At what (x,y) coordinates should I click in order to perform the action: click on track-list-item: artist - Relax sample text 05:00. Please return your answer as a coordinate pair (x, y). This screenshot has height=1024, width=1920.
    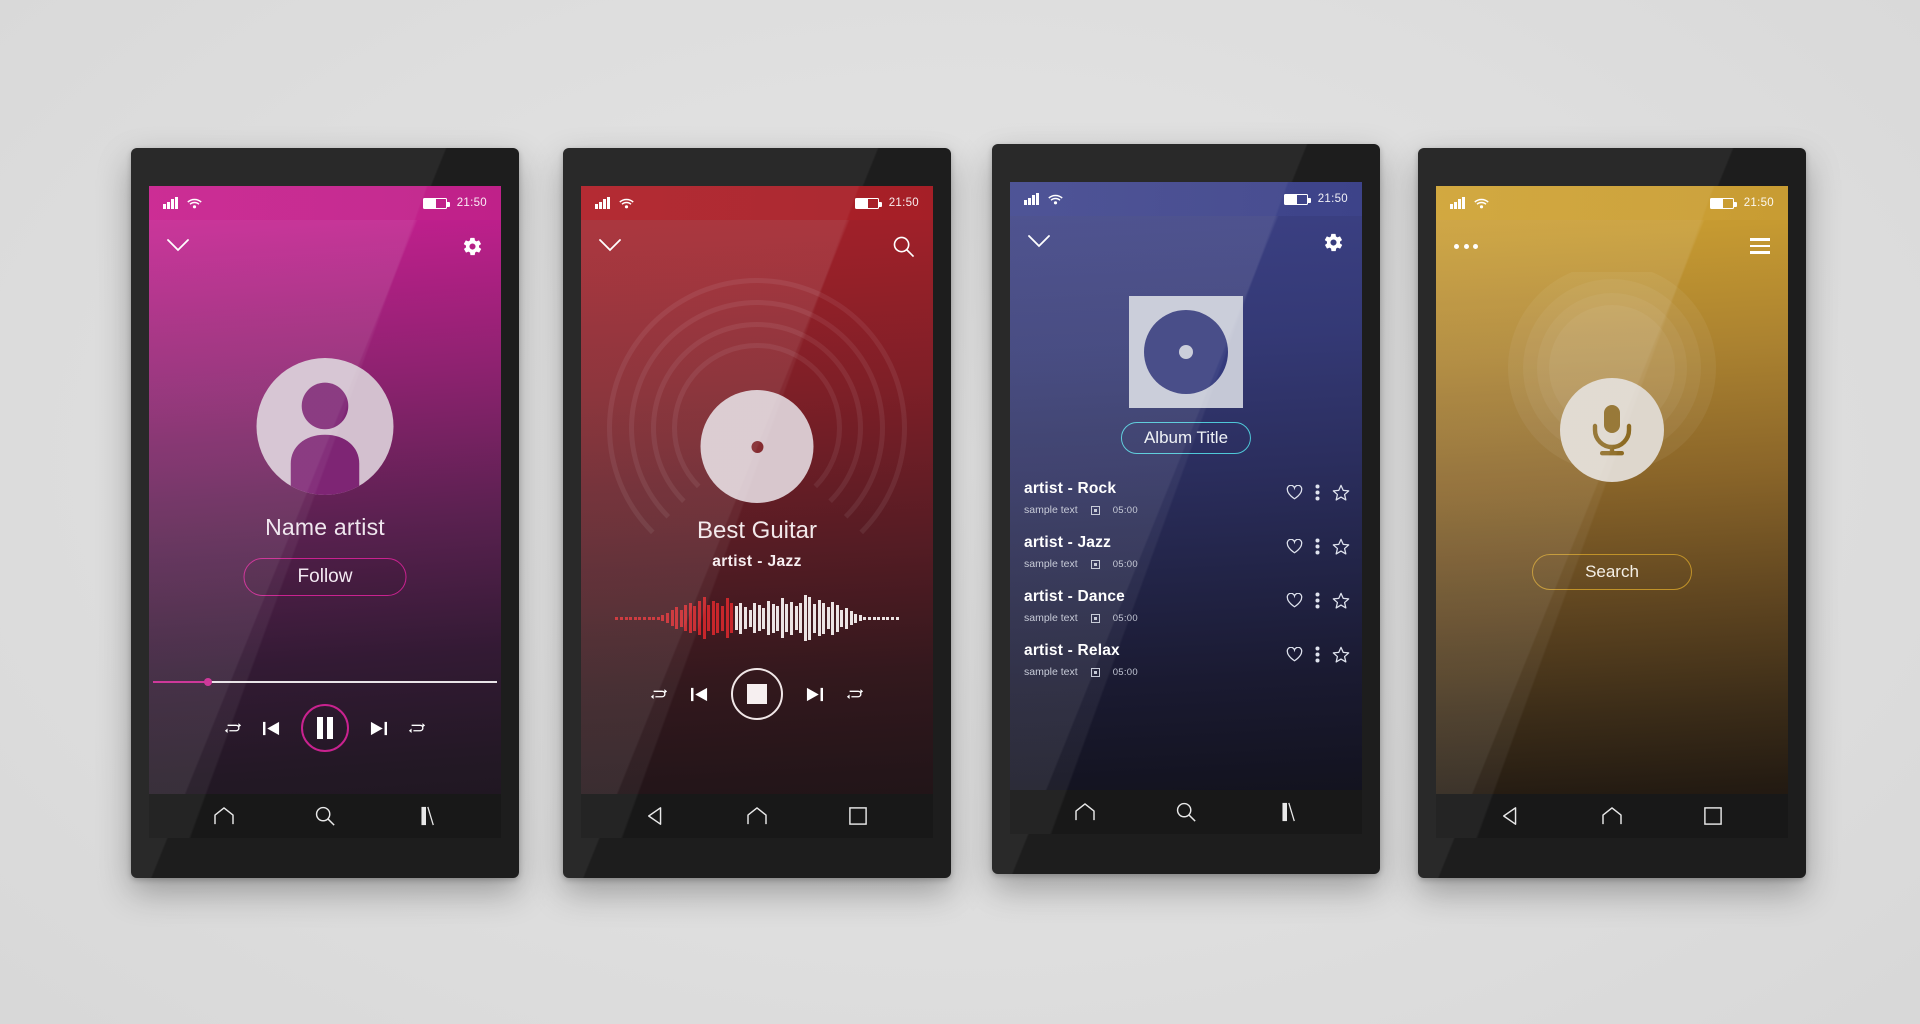
    Looking at the image, I should click on (1186, 665).